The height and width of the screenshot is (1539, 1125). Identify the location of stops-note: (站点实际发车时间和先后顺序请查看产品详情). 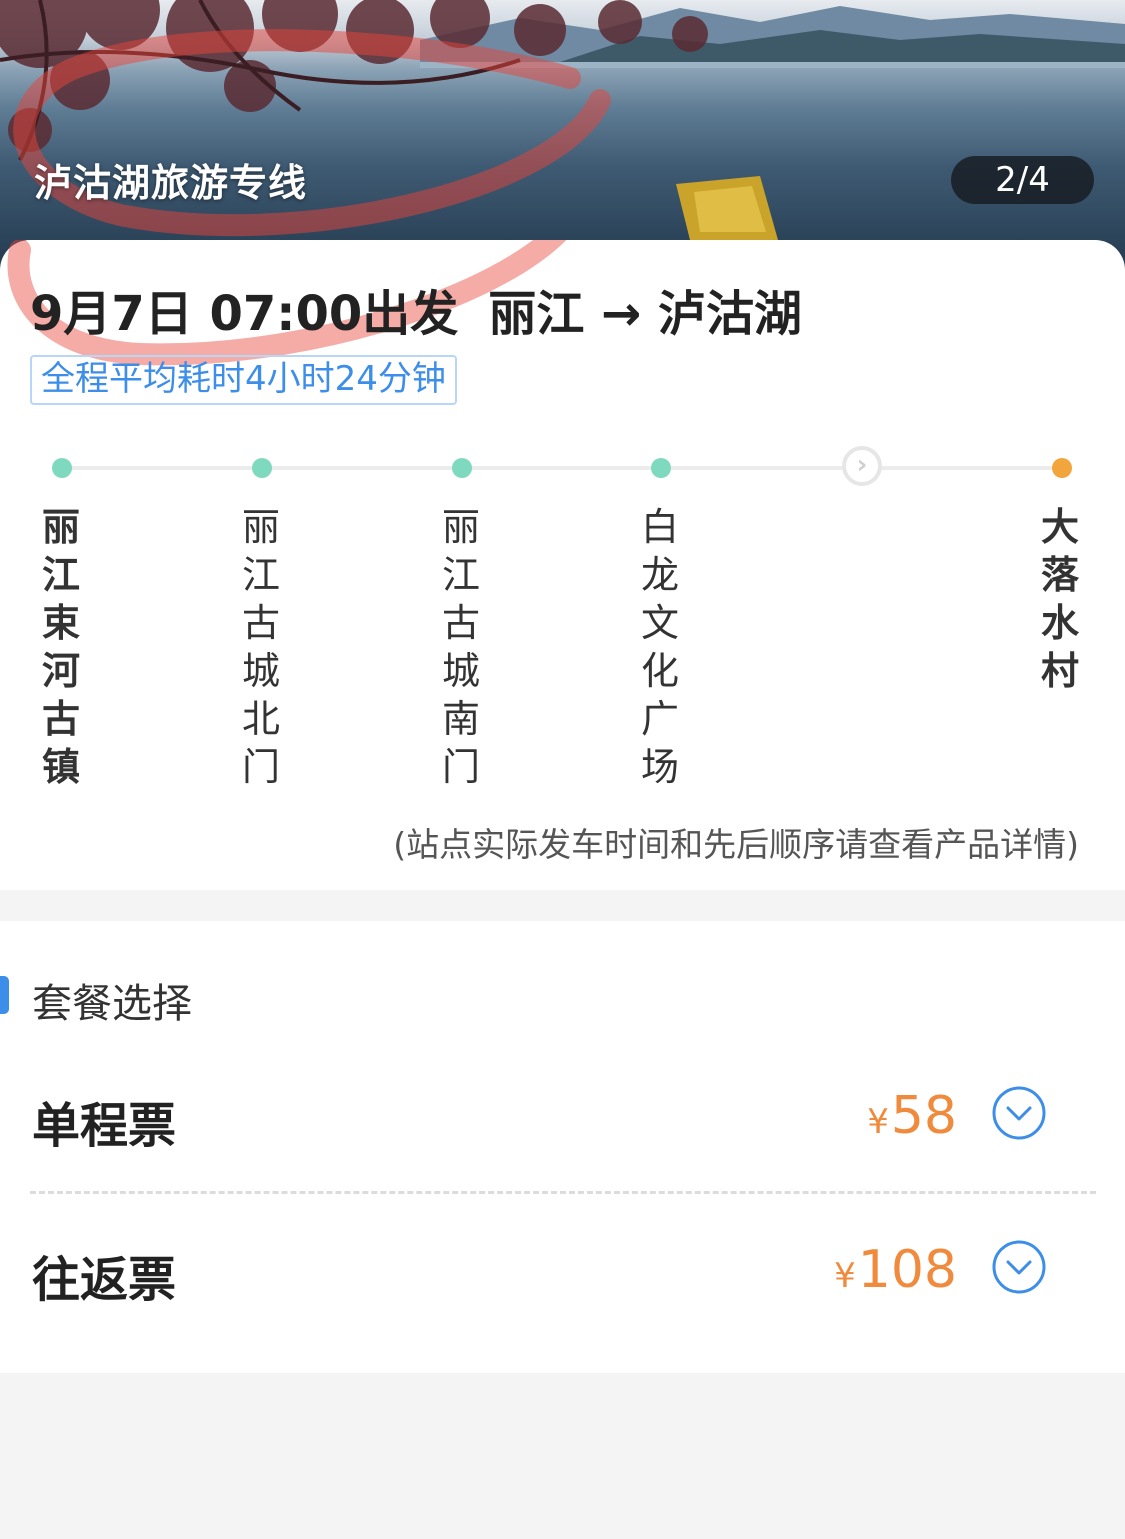
(736, 844).